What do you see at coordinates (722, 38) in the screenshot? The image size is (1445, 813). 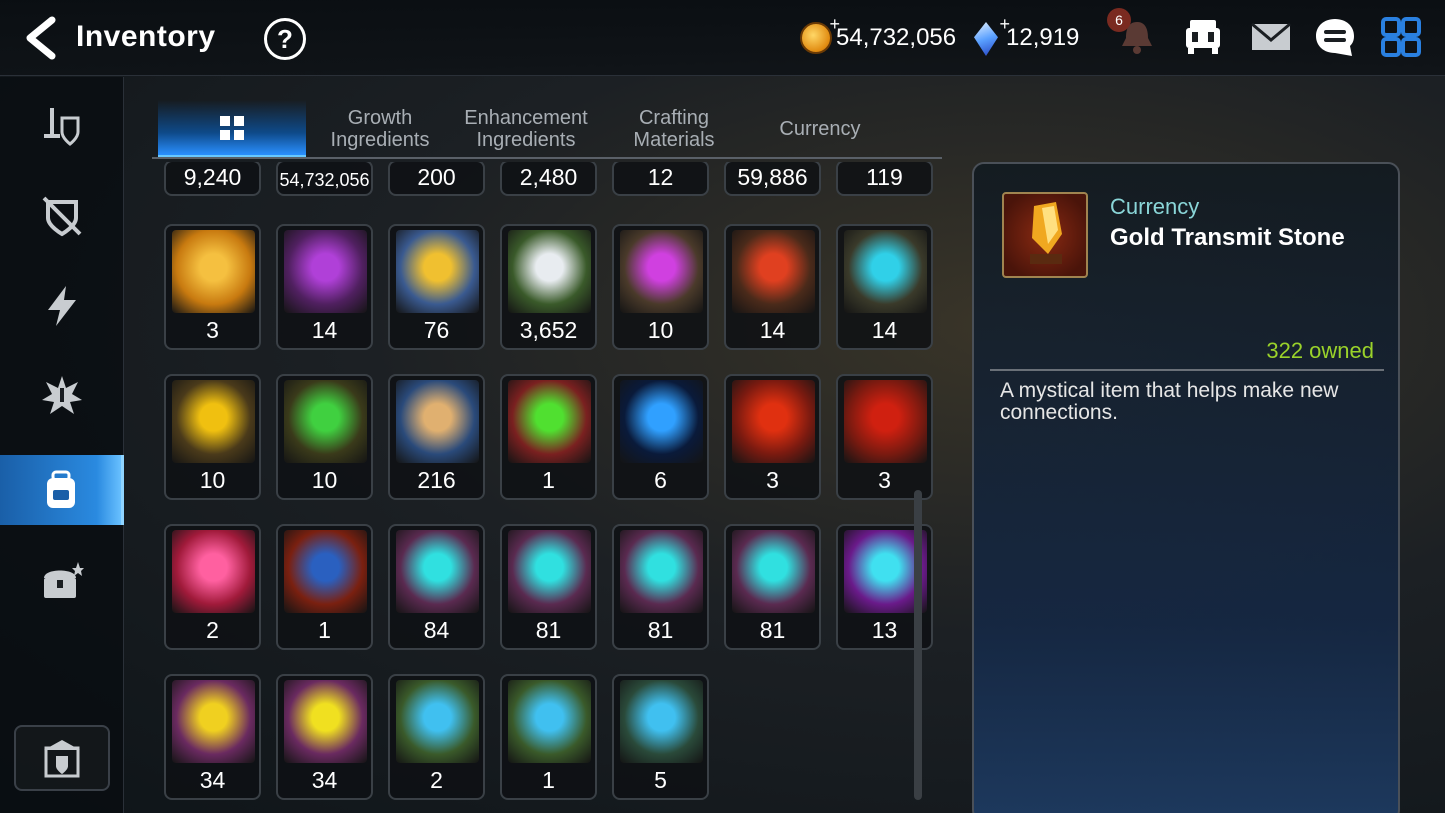 I see `top-bar: Inventory ? + 54,732,056 + 12,919 6` at bounding box center [722, 38].